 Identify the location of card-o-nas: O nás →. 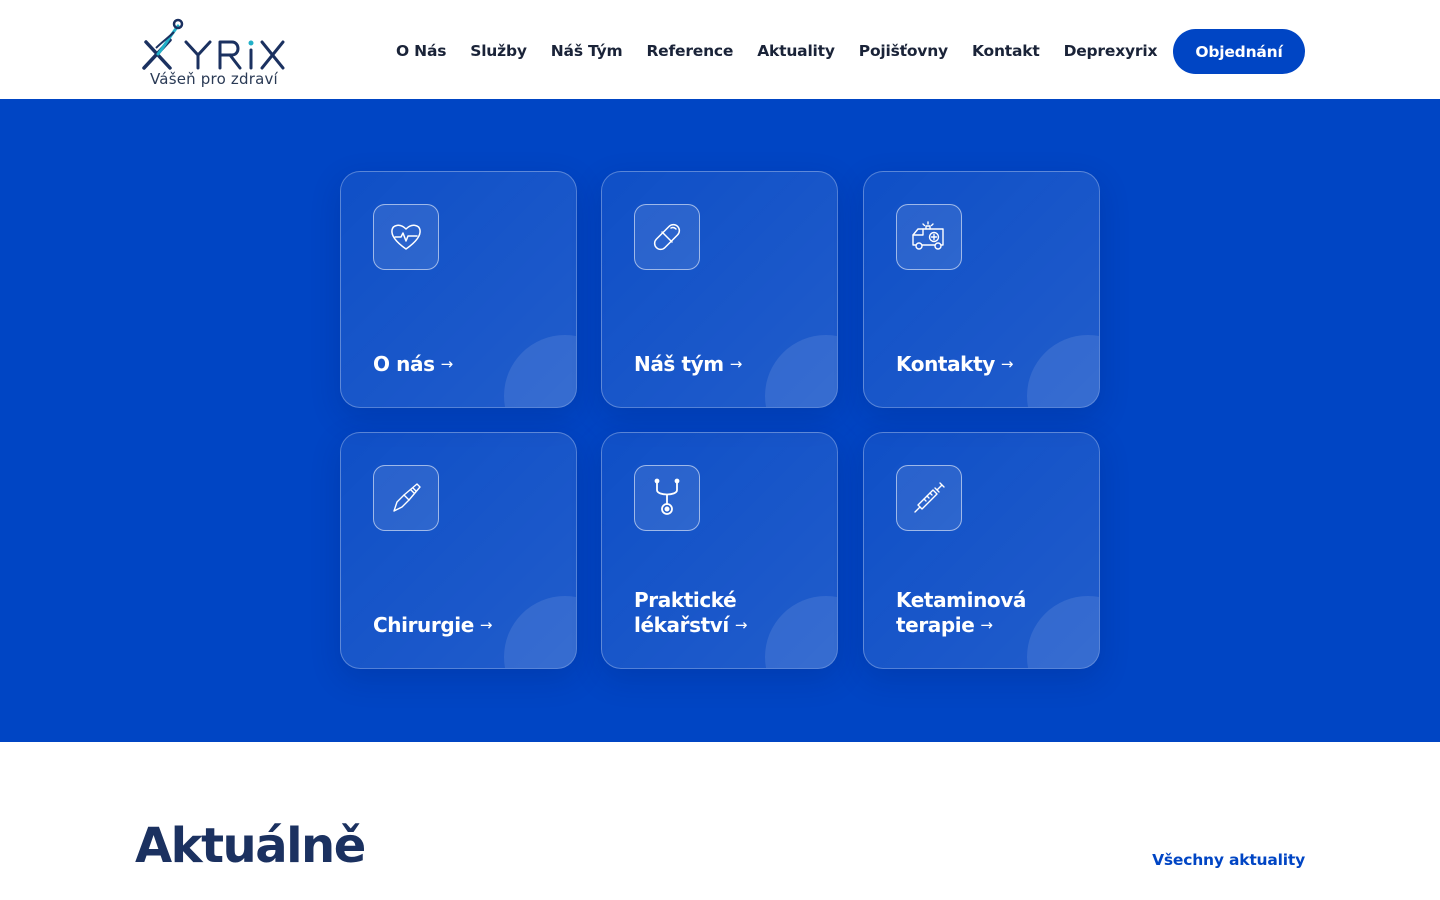
(458, 289).